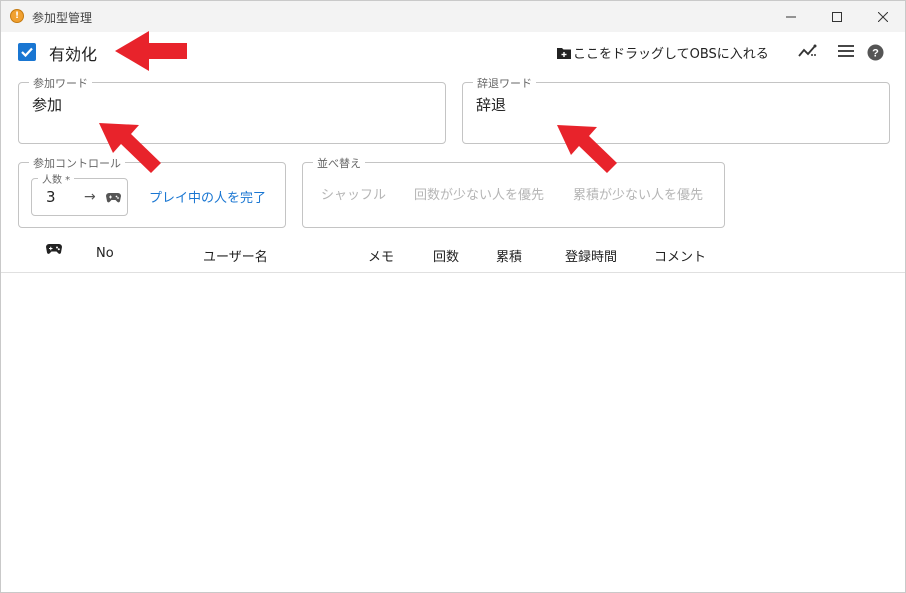 This screenshot has height=593, width=906. What do you see at coordinates (105, 253) in the screenshot?
I see `column-header-no: No` at bounding box center [105, 253].